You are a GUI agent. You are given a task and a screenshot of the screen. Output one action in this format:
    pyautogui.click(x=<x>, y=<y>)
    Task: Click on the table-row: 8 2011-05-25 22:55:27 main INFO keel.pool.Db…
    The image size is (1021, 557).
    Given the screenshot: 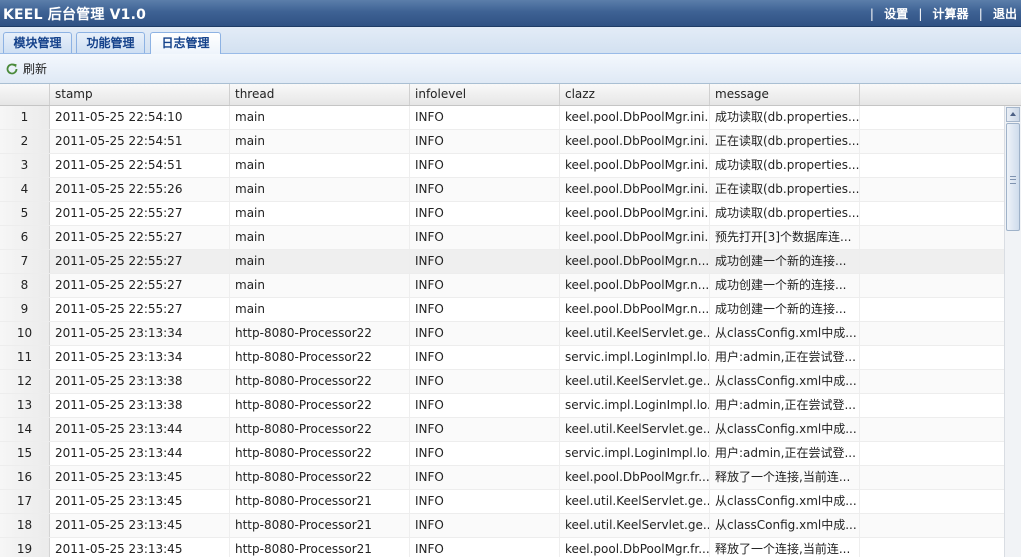 What is the action you would take?
    pyautogui.click(x=502, y=286)
    